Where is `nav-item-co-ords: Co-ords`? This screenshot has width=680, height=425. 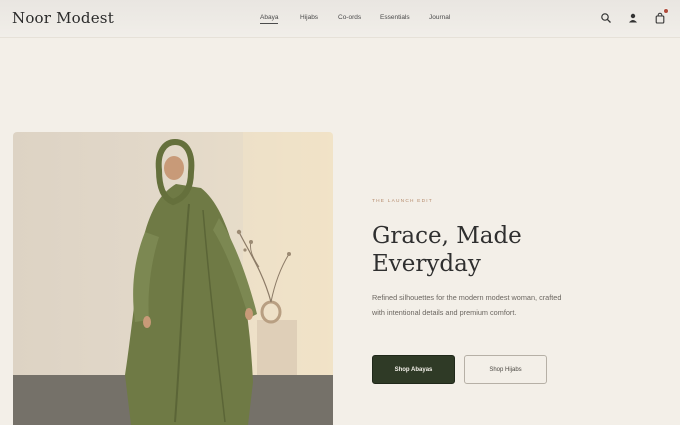
nav-item-co-ords: Co-ords is located at coordinates (349, 17).